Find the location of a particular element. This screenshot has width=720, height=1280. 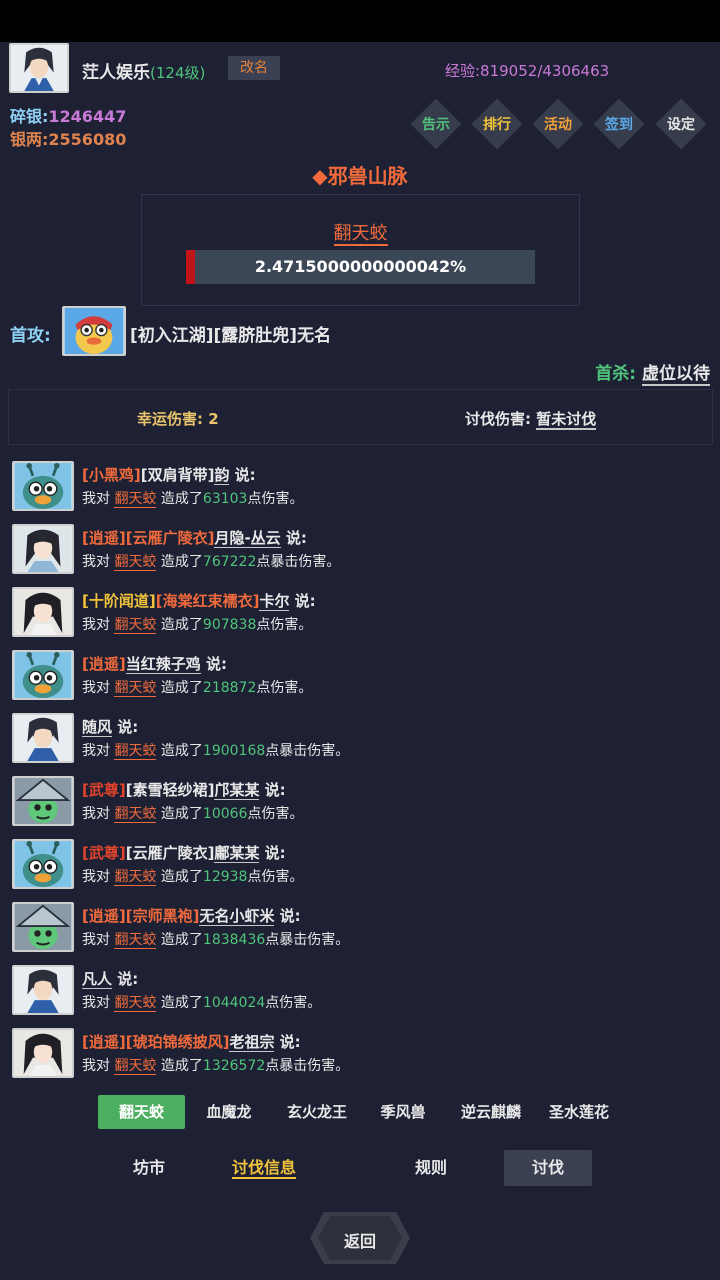

status-bar is located at coordinates (360, 21).